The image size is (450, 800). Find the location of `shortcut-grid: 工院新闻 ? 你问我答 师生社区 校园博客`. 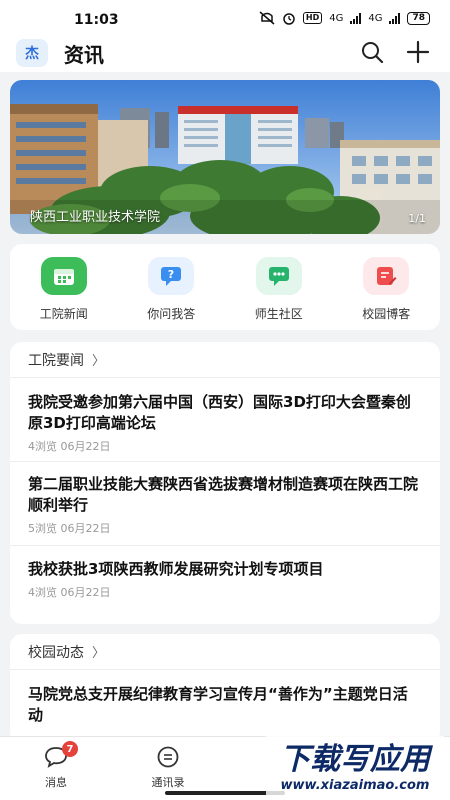

shortcut-grid: 工院新闻 ? 你问我答 师生社区 校园博客 is located at coordinates (225, 287).